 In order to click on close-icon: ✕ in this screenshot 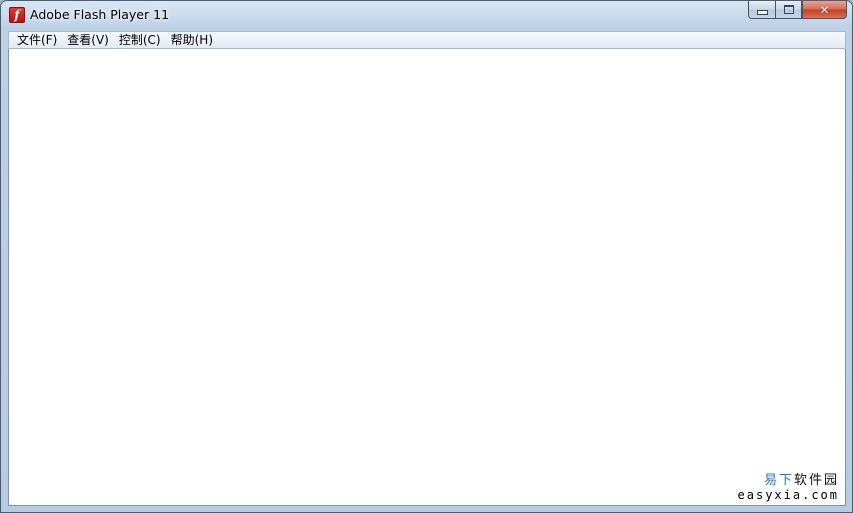, I will do `click(824, 9)`.